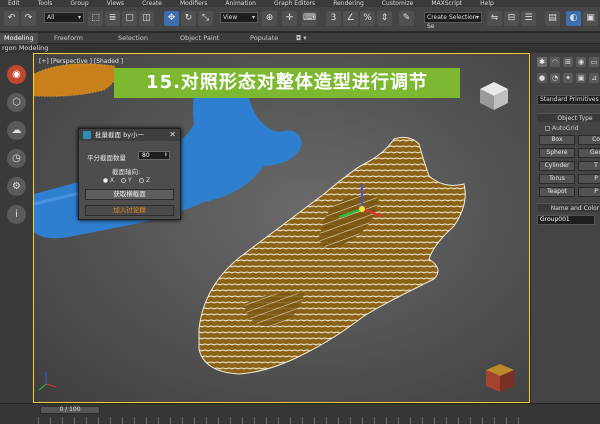 The width and height of the screenshot is (600, 424). What do you see at coordinates (11, 18) in the screenshot?
I see `undo-icon: ↶` at bounding box center [11, 18].